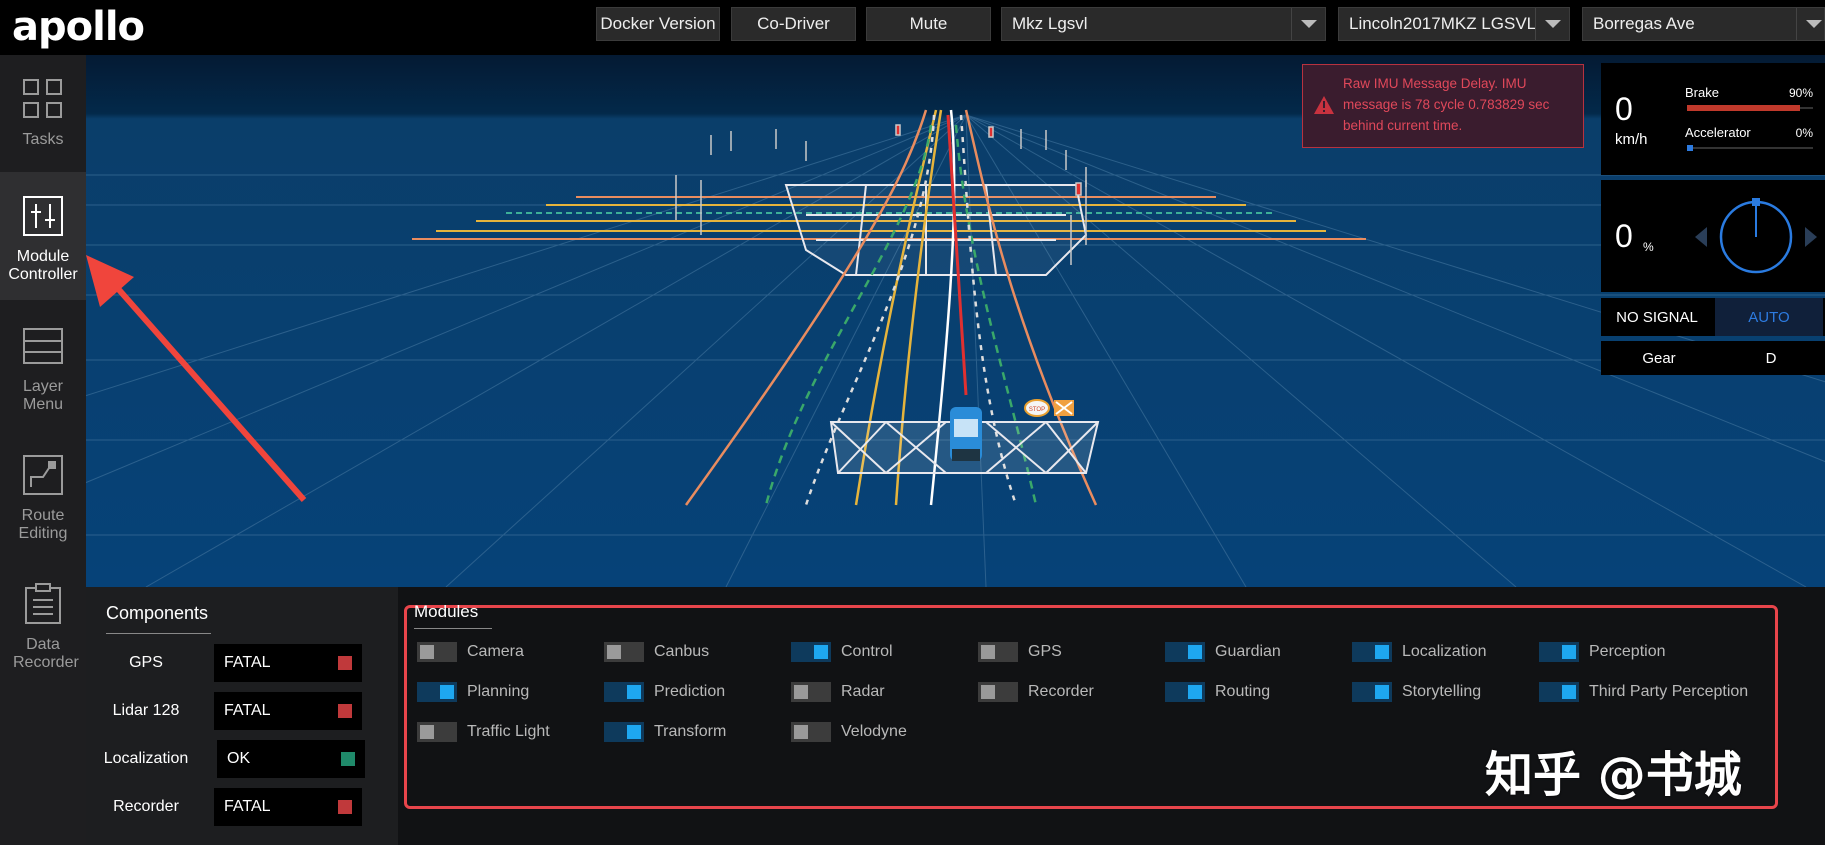 The width and height of the screenshot is (1825, 845). I want to click on component-row-gps: GPS FATAL, so click(242, 663).